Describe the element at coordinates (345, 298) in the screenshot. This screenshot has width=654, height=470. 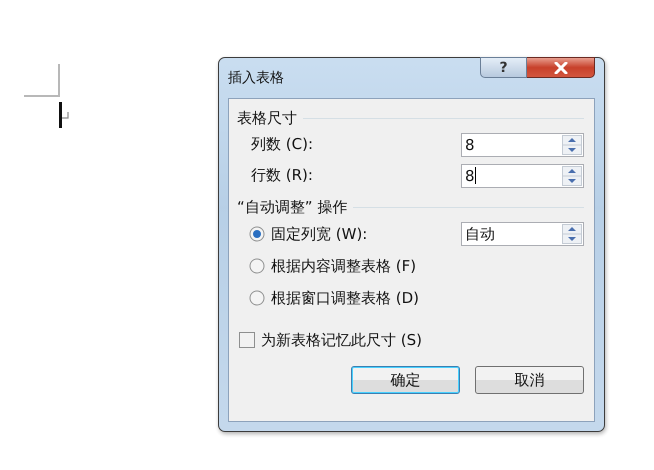
I see `radio-label: 根据窗口调整表格 (D)` at that location.